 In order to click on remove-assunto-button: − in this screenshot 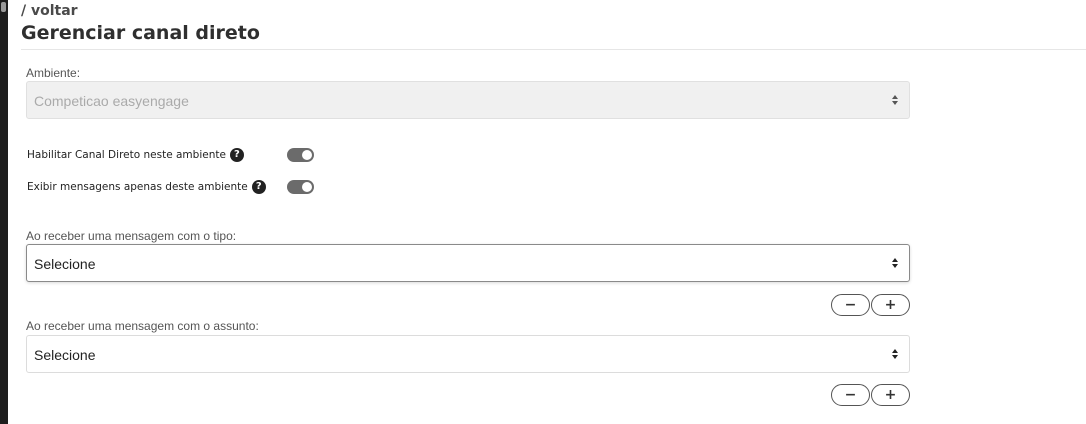, I will do `click(850, 395)`.